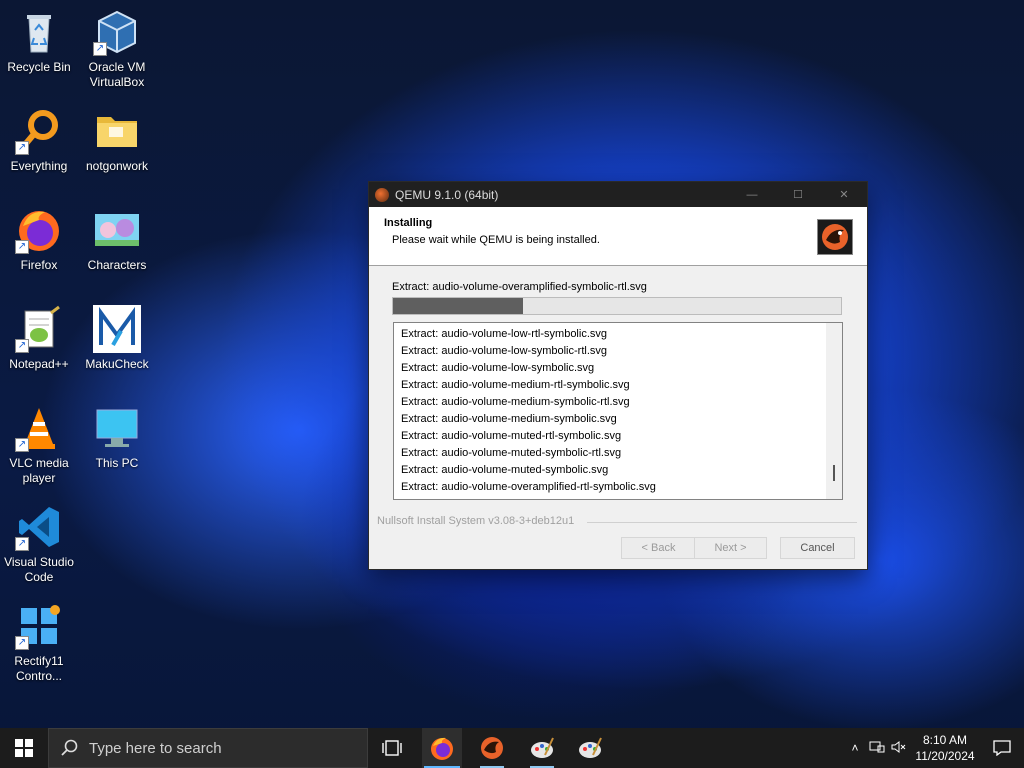  What do you see at coordinates (117, 74) in the screenshot?
I see `desktop-icon-label: Oracle VM VirtualBox` at bounding box center [117, 74].